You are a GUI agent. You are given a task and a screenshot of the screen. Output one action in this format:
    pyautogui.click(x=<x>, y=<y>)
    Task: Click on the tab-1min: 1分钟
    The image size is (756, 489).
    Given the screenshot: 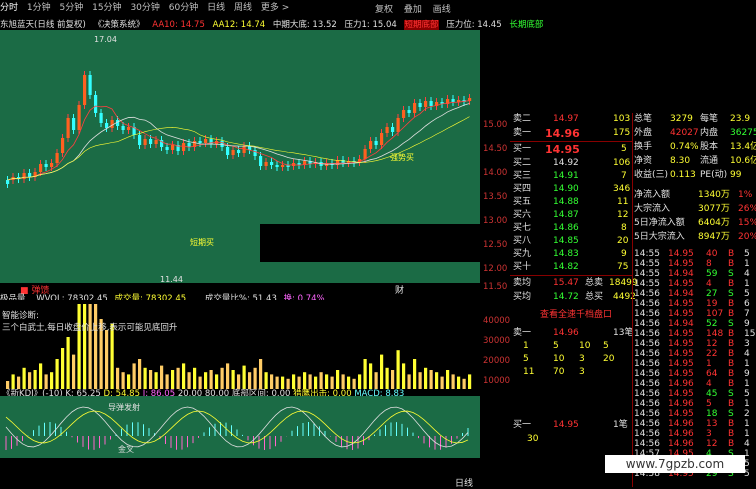 What is the action you would take?
    pyautogui.click(x=39, y=8)
    